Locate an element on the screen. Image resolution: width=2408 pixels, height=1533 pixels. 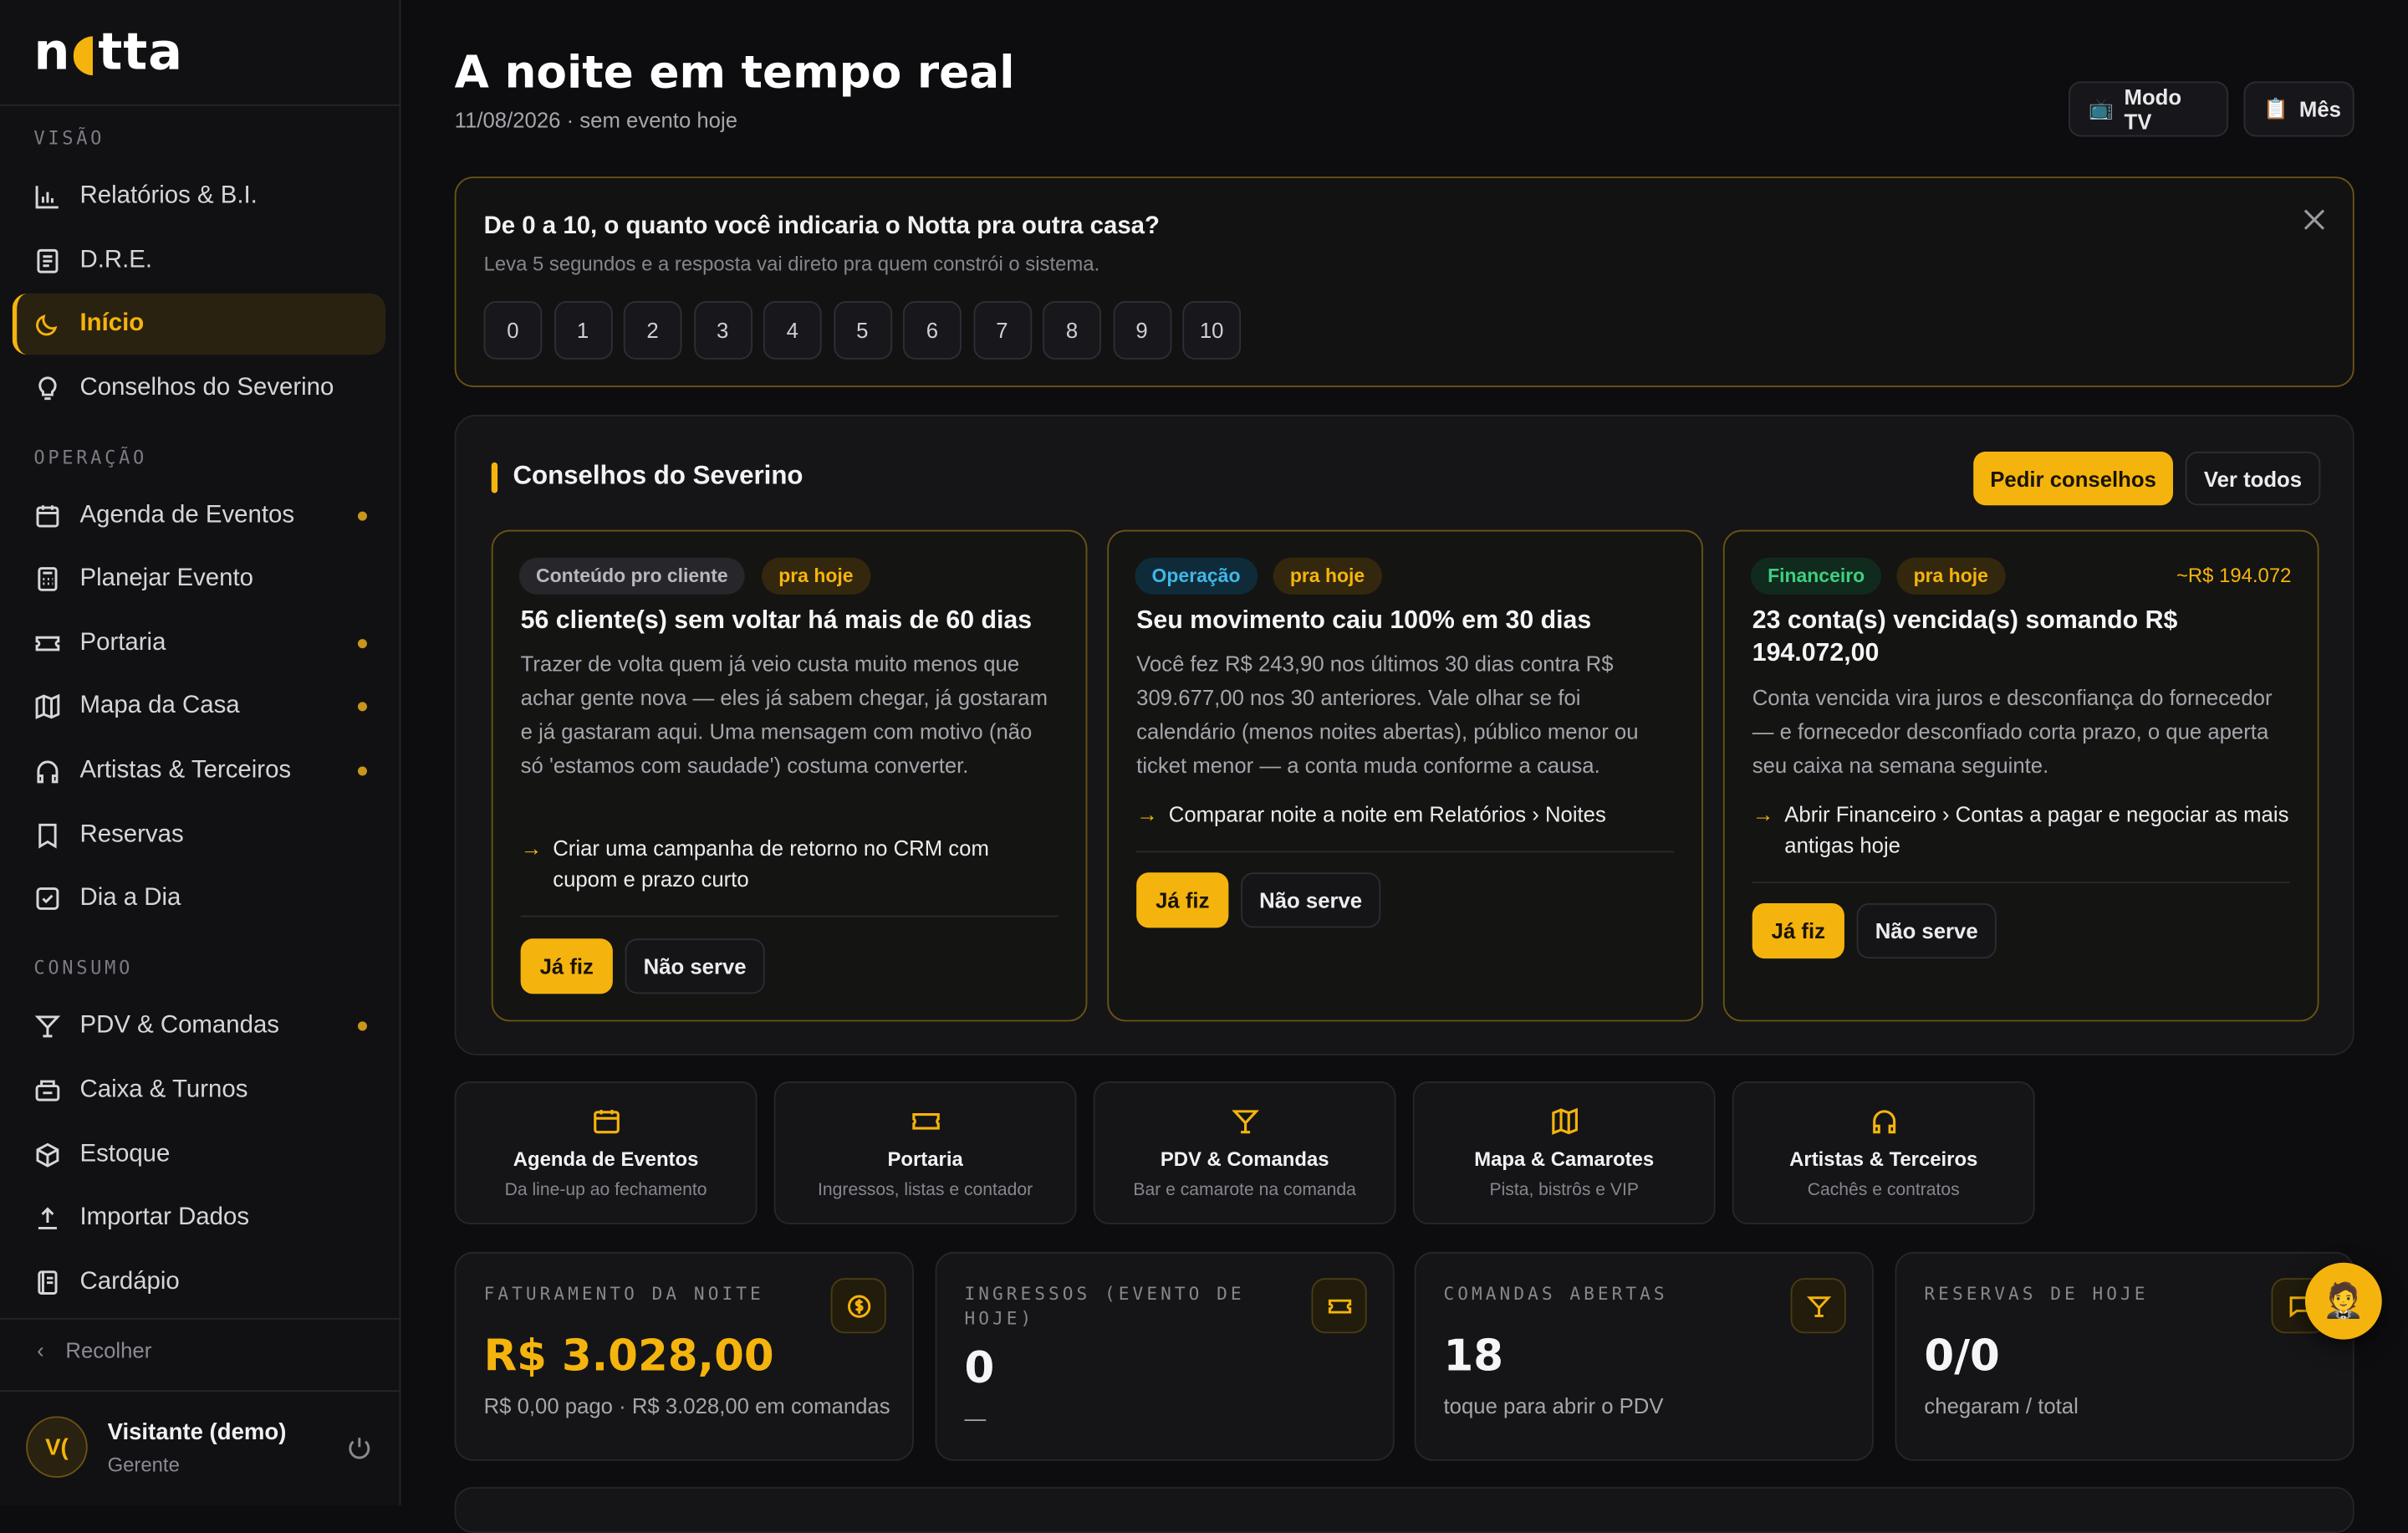
kpi-subtext: R$ 0,00 pago · R$ 3.028,00 em comandas is located at coordinates (687, 1405).